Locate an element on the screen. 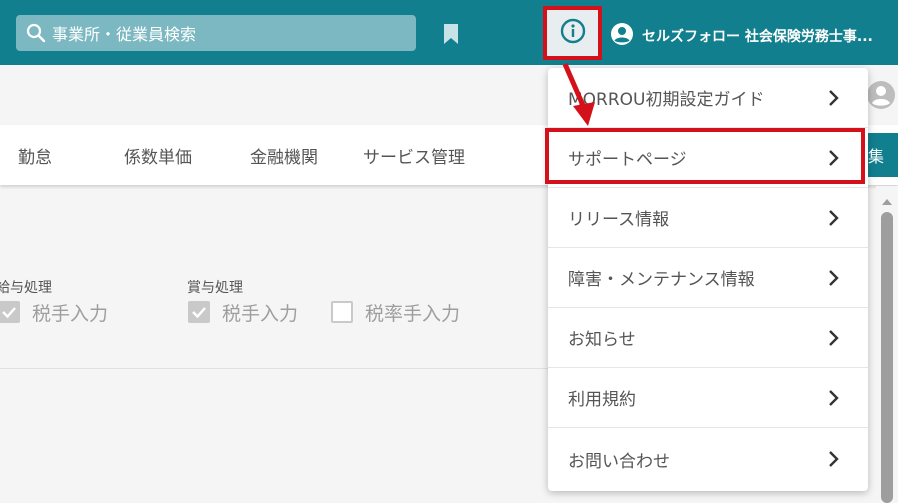 This screenshot has width=898, height=503. bonus-rate-manual-label: 税率手入力 is located at coordinates (413, 313).